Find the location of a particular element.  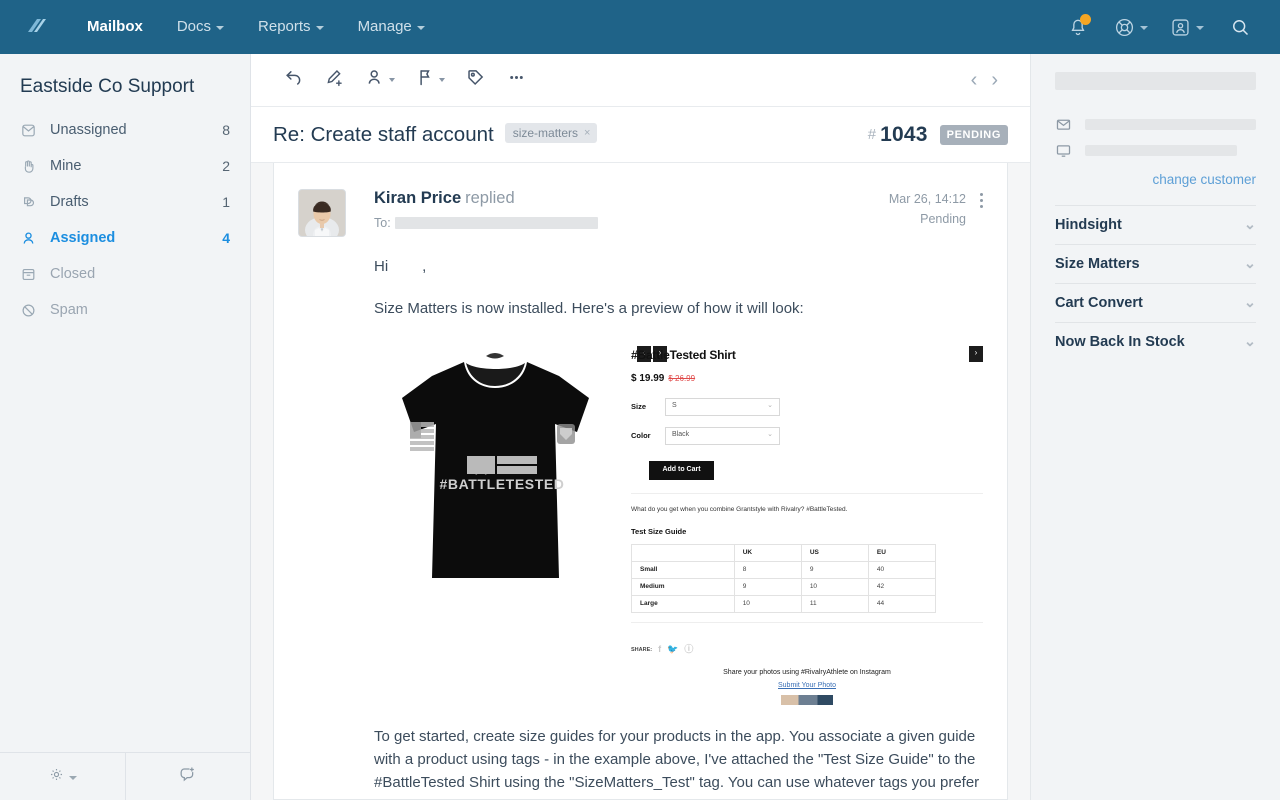

preview-expand-button: › is located at coordinates (976, 353).